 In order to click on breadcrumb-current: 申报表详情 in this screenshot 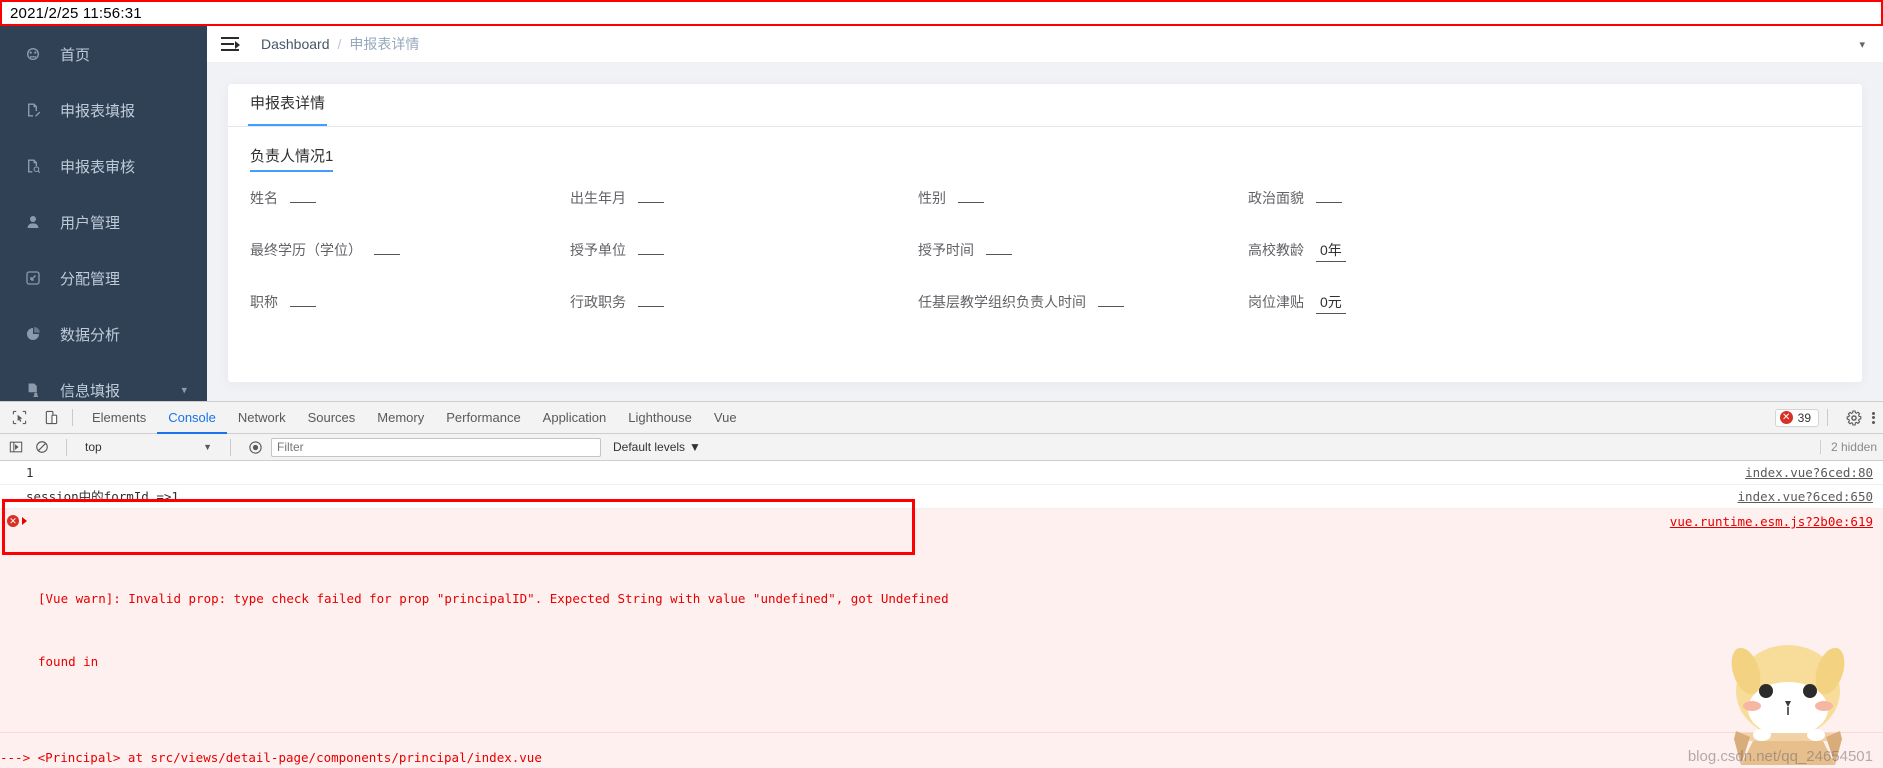, I will do `click(384, 44)`.